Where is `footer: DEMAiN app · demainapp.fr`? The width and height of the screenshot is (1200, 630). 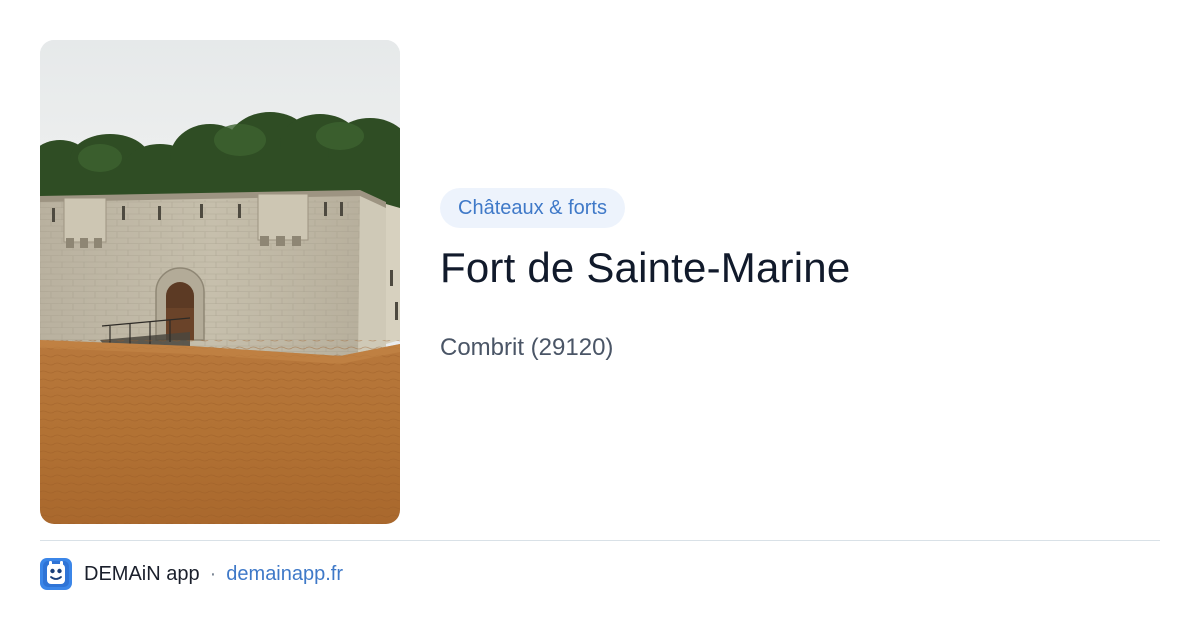
footer: DEMAiN app · demainapp.fr is located at coordinates (191, 574).